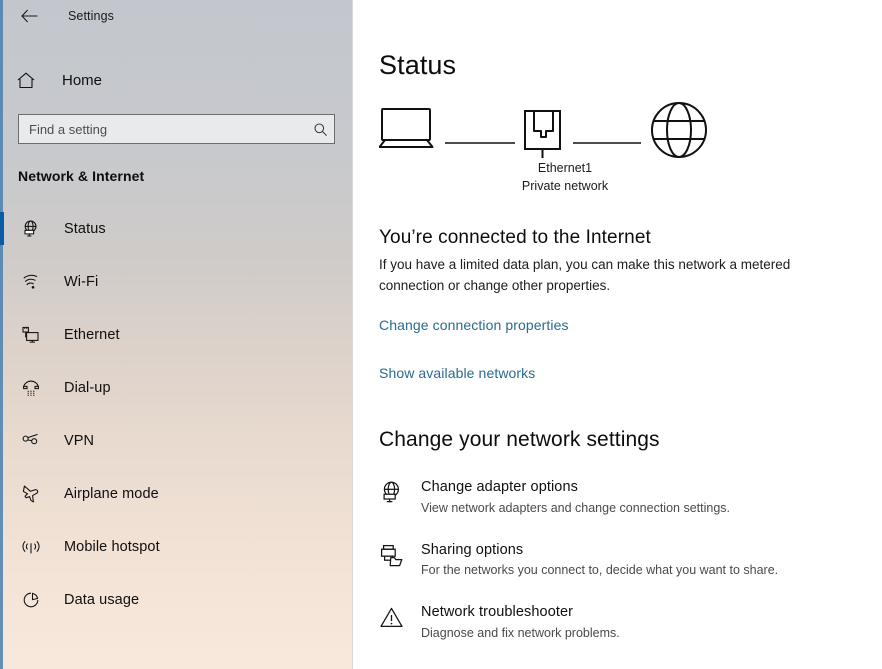 This screenshot has width=882, height=669. I want to click on pie-chart-icon, so click(31, 600).